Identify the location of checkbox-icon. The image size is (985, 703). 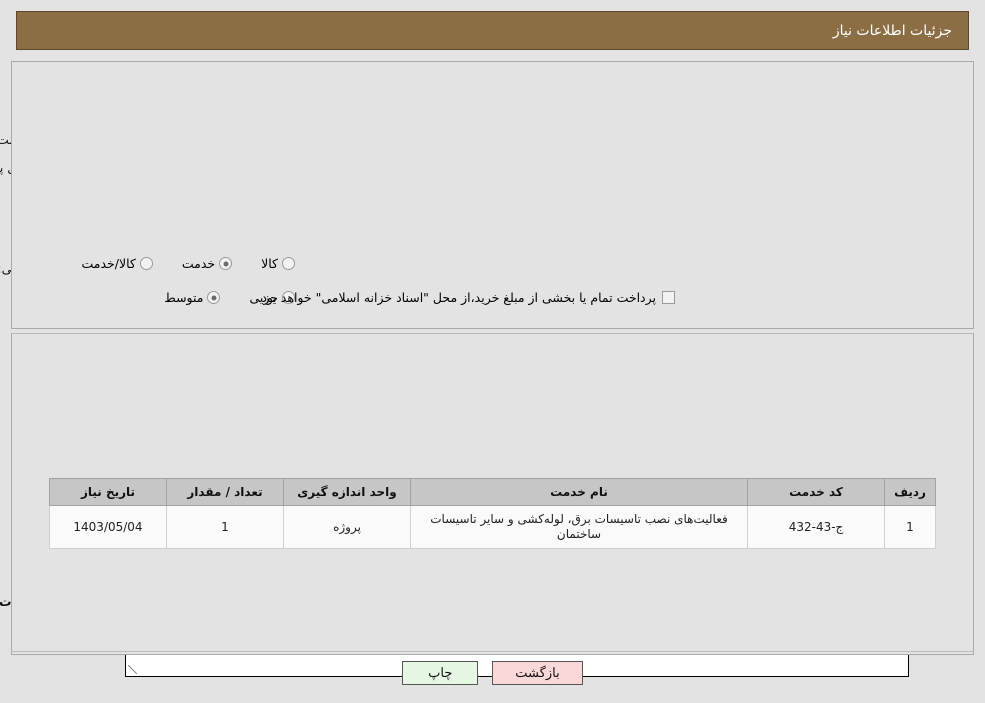
(668, 297).